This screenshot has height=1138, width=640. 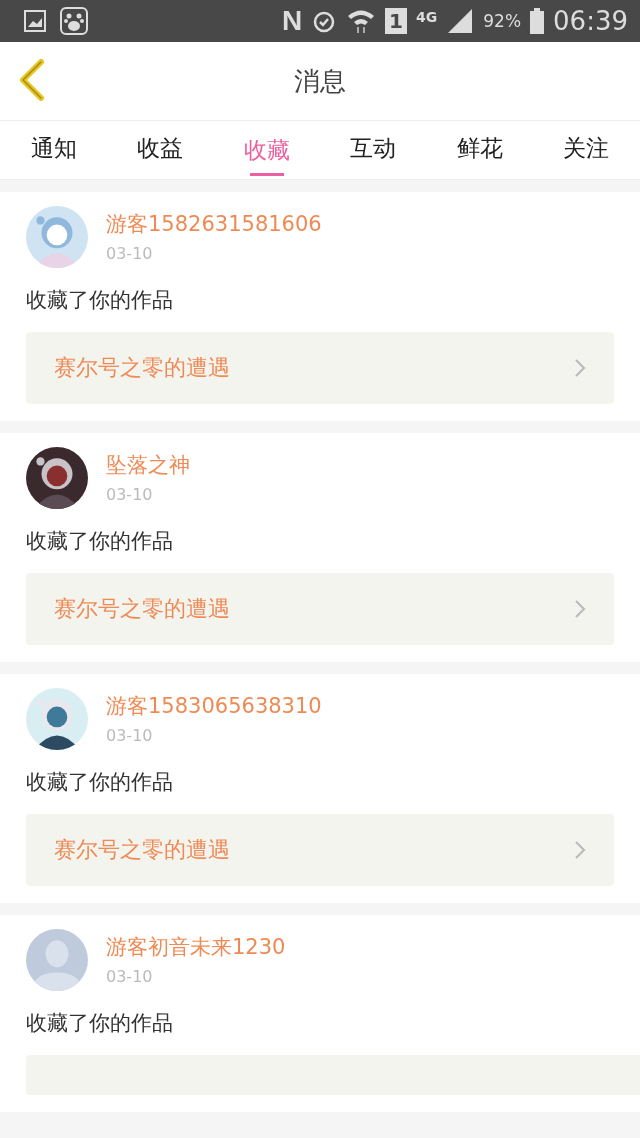 I want to click on tab: 鲜花, so click(x=479, y=150).